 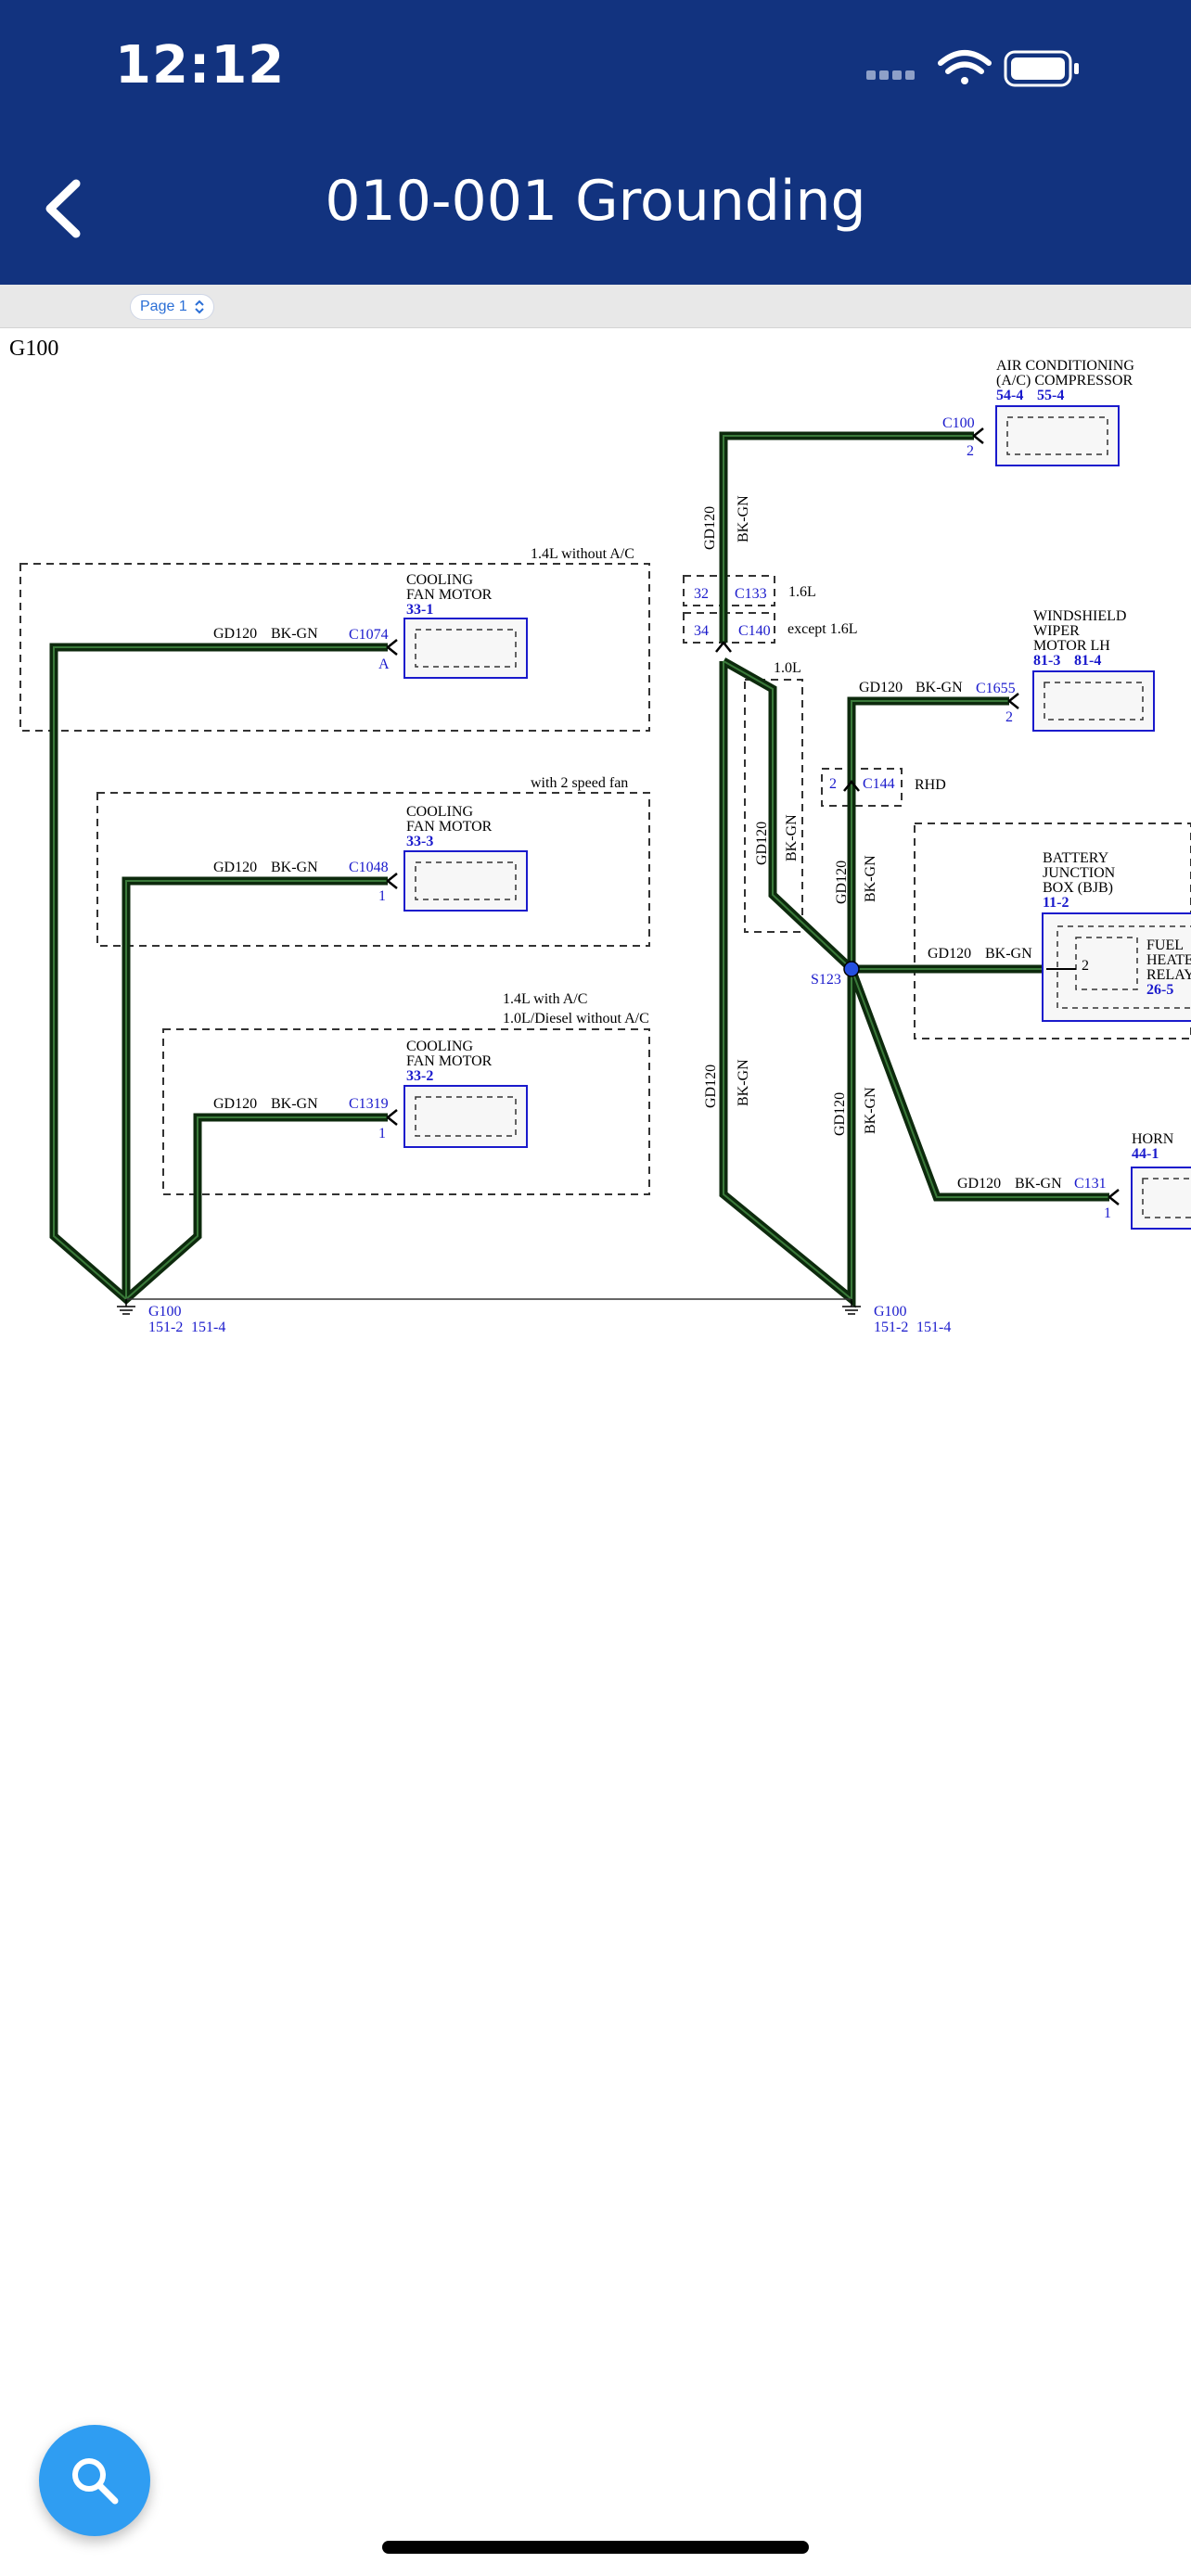 I want to click on diagram-label: C1048, so click(x=369, y=867).